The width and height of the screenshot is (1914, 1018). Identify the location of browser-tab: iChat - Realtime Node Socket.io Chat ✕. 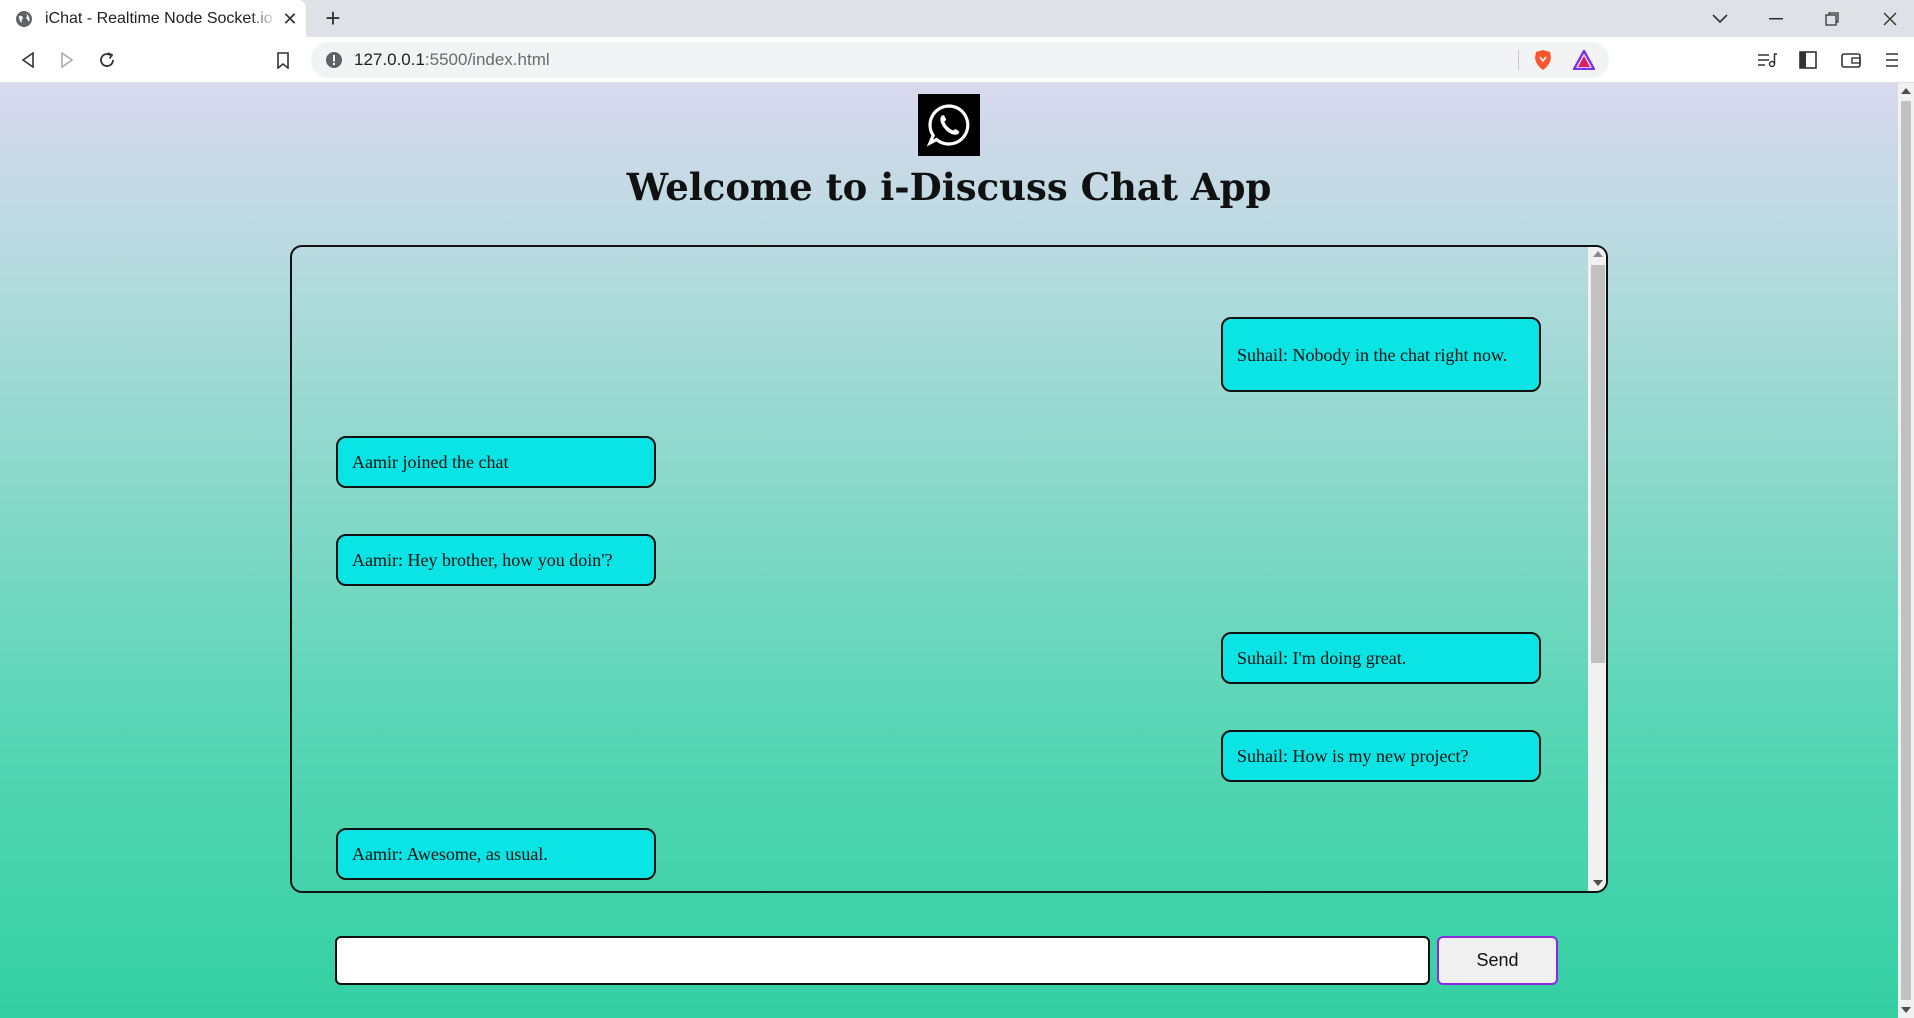
(153, 18).